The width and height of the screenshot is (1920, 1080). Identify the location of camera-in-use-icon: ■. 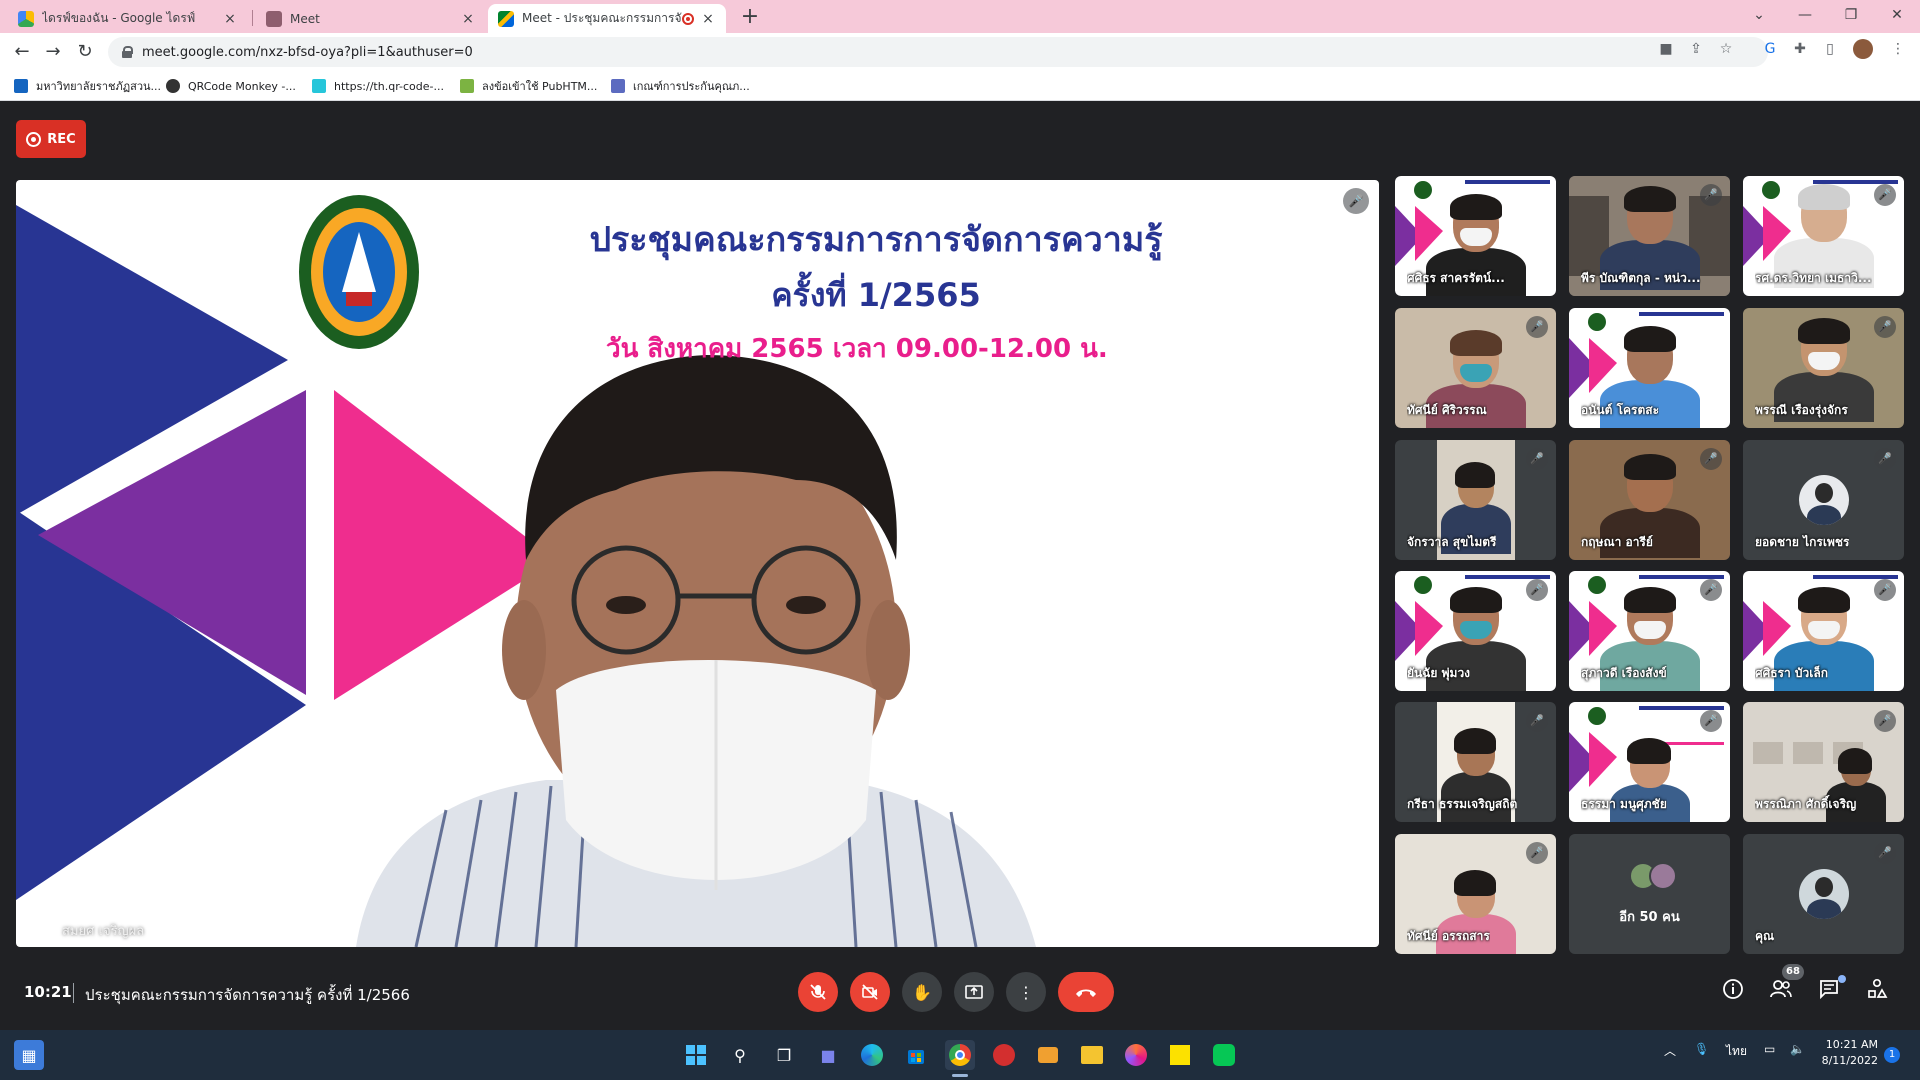
(1666, 49).